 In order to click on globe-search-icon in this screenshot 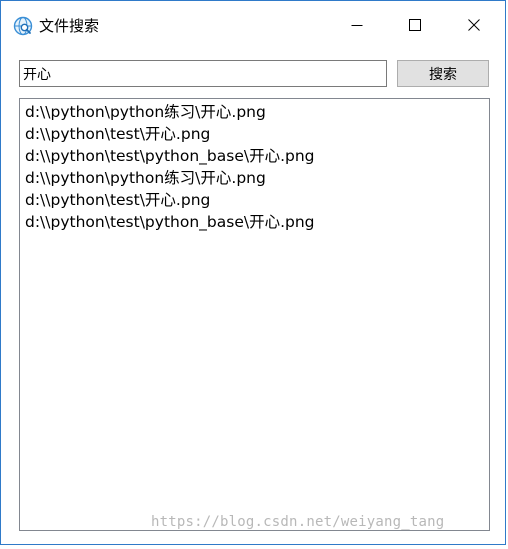, I will do `click(23, 26)`.